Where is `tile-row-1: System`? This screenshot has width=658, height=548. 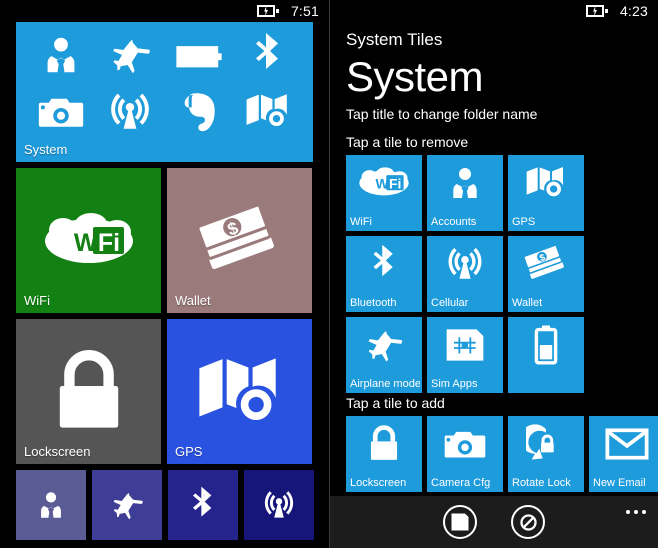
tile-row-1: System is located at coordinates (172, 92).